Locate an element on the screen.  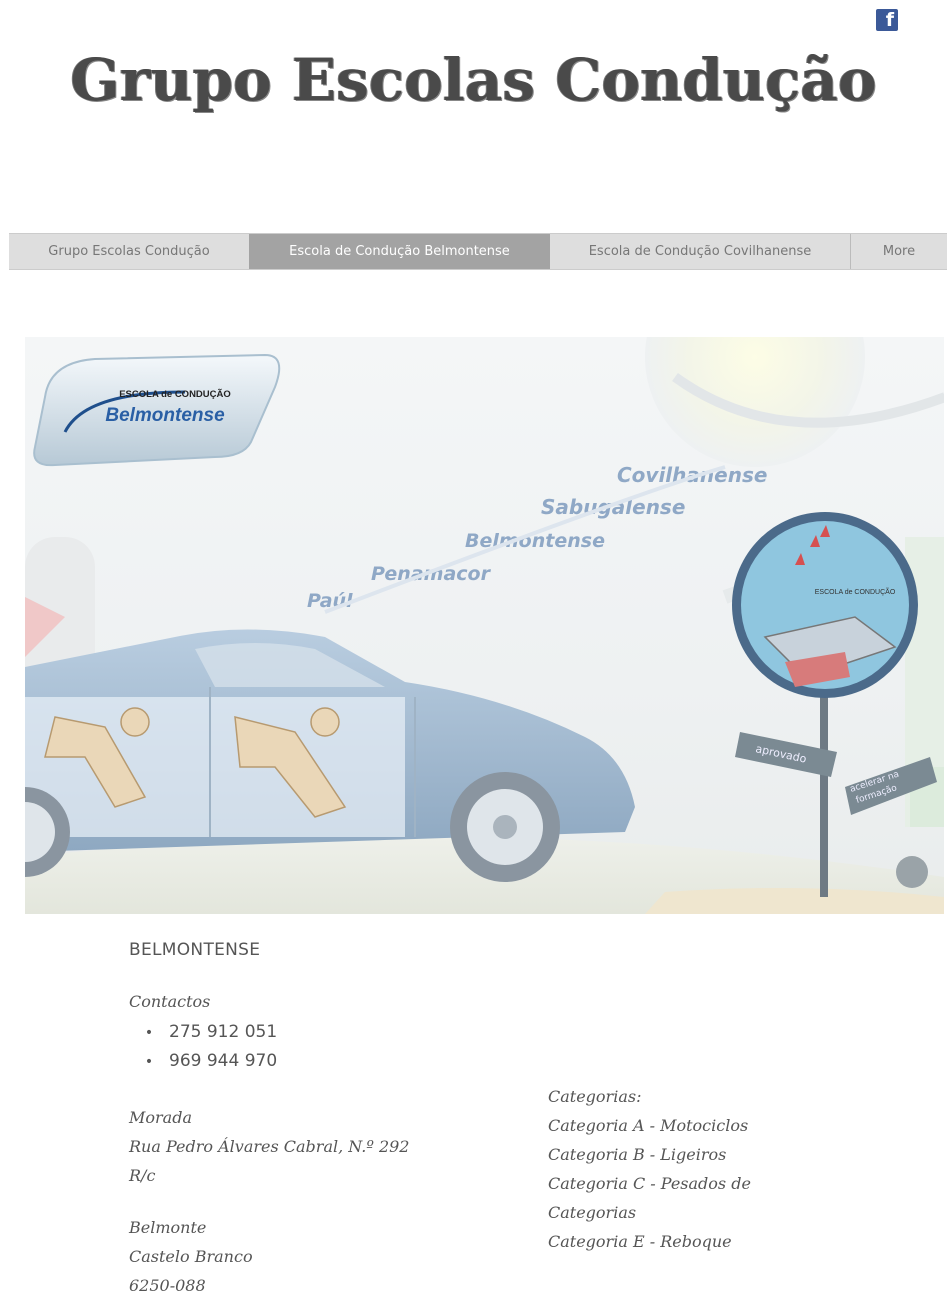
sun-glow is located at coordinates (755, 402).